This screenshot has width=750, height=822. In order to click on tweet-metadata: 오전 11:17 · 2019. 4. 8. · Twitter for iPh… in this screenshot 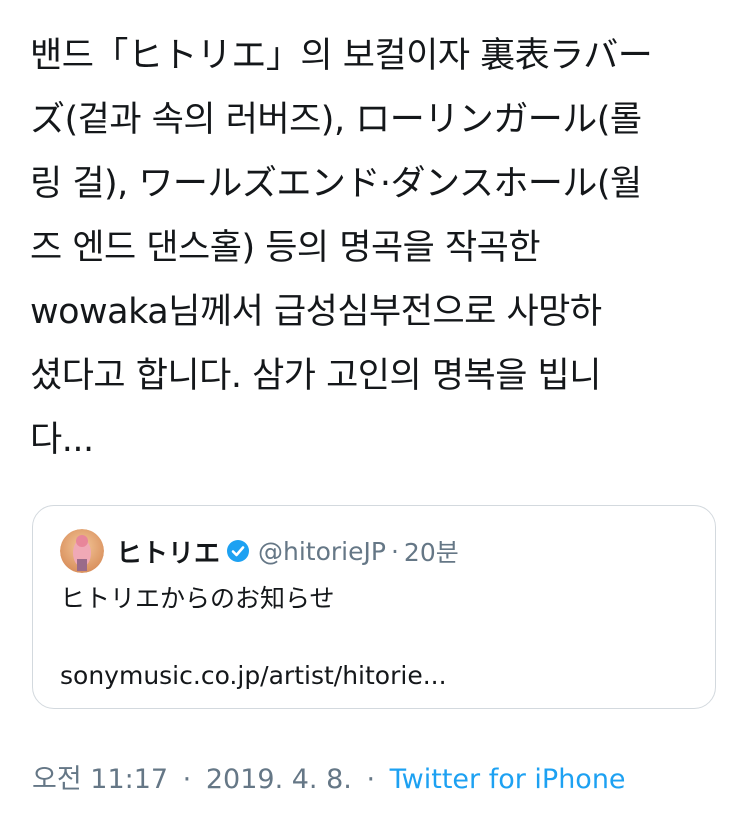, I will do `click(329, 776)`.